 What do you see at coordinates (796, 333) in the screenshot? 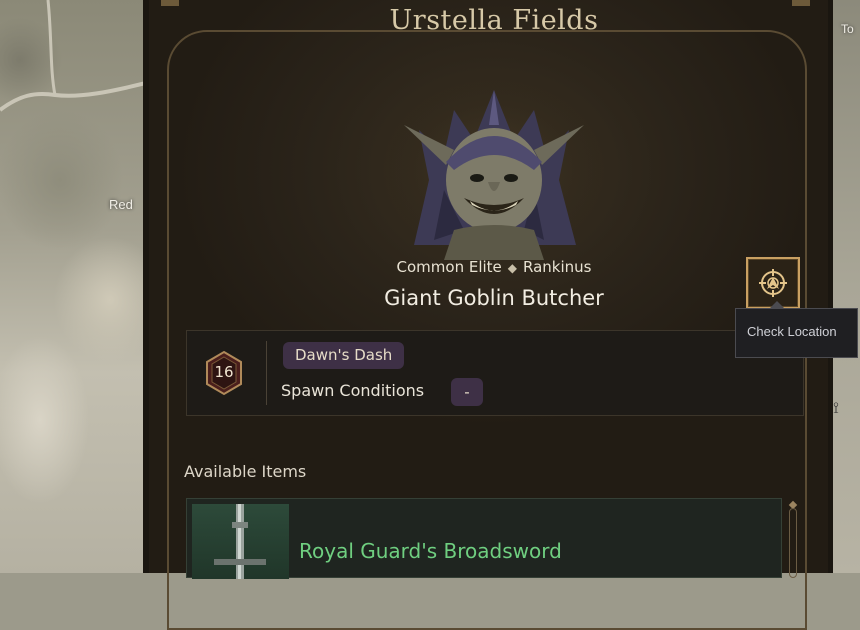
I see `check-location-tooltip: Check Location` at bounding box center [796, 333].